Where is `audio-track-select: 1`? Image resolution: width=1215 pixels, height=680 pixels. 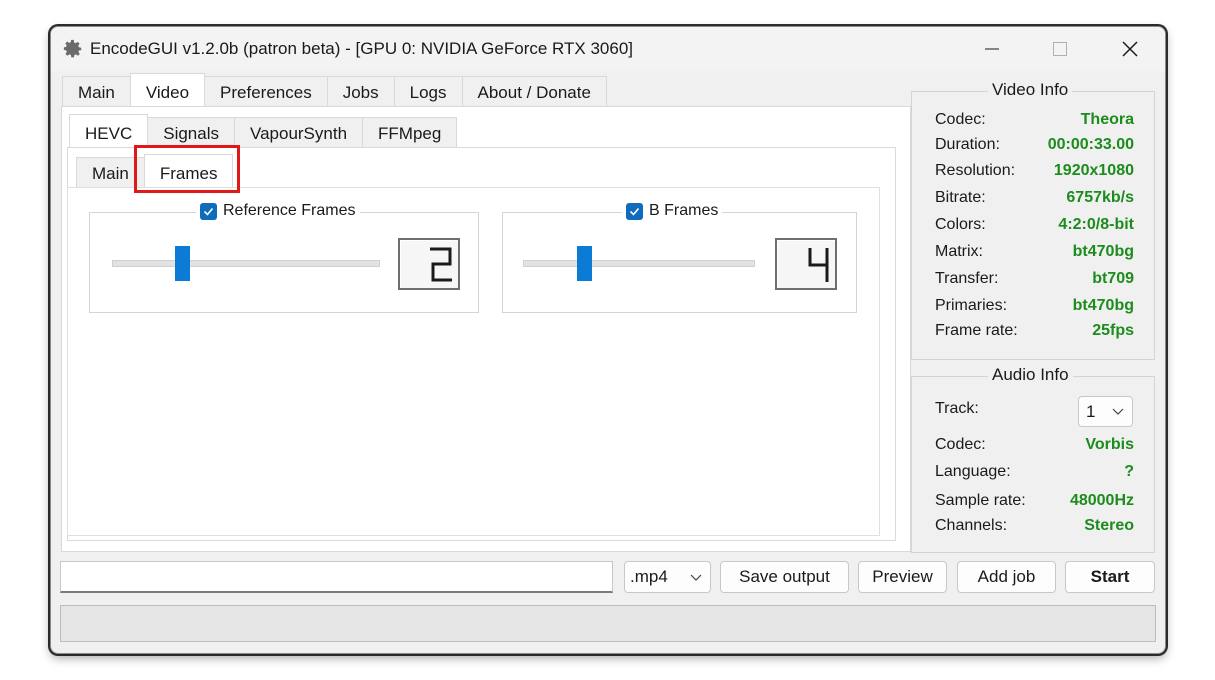 audio-track-select: 1 is located at coordinates (1105, 411).